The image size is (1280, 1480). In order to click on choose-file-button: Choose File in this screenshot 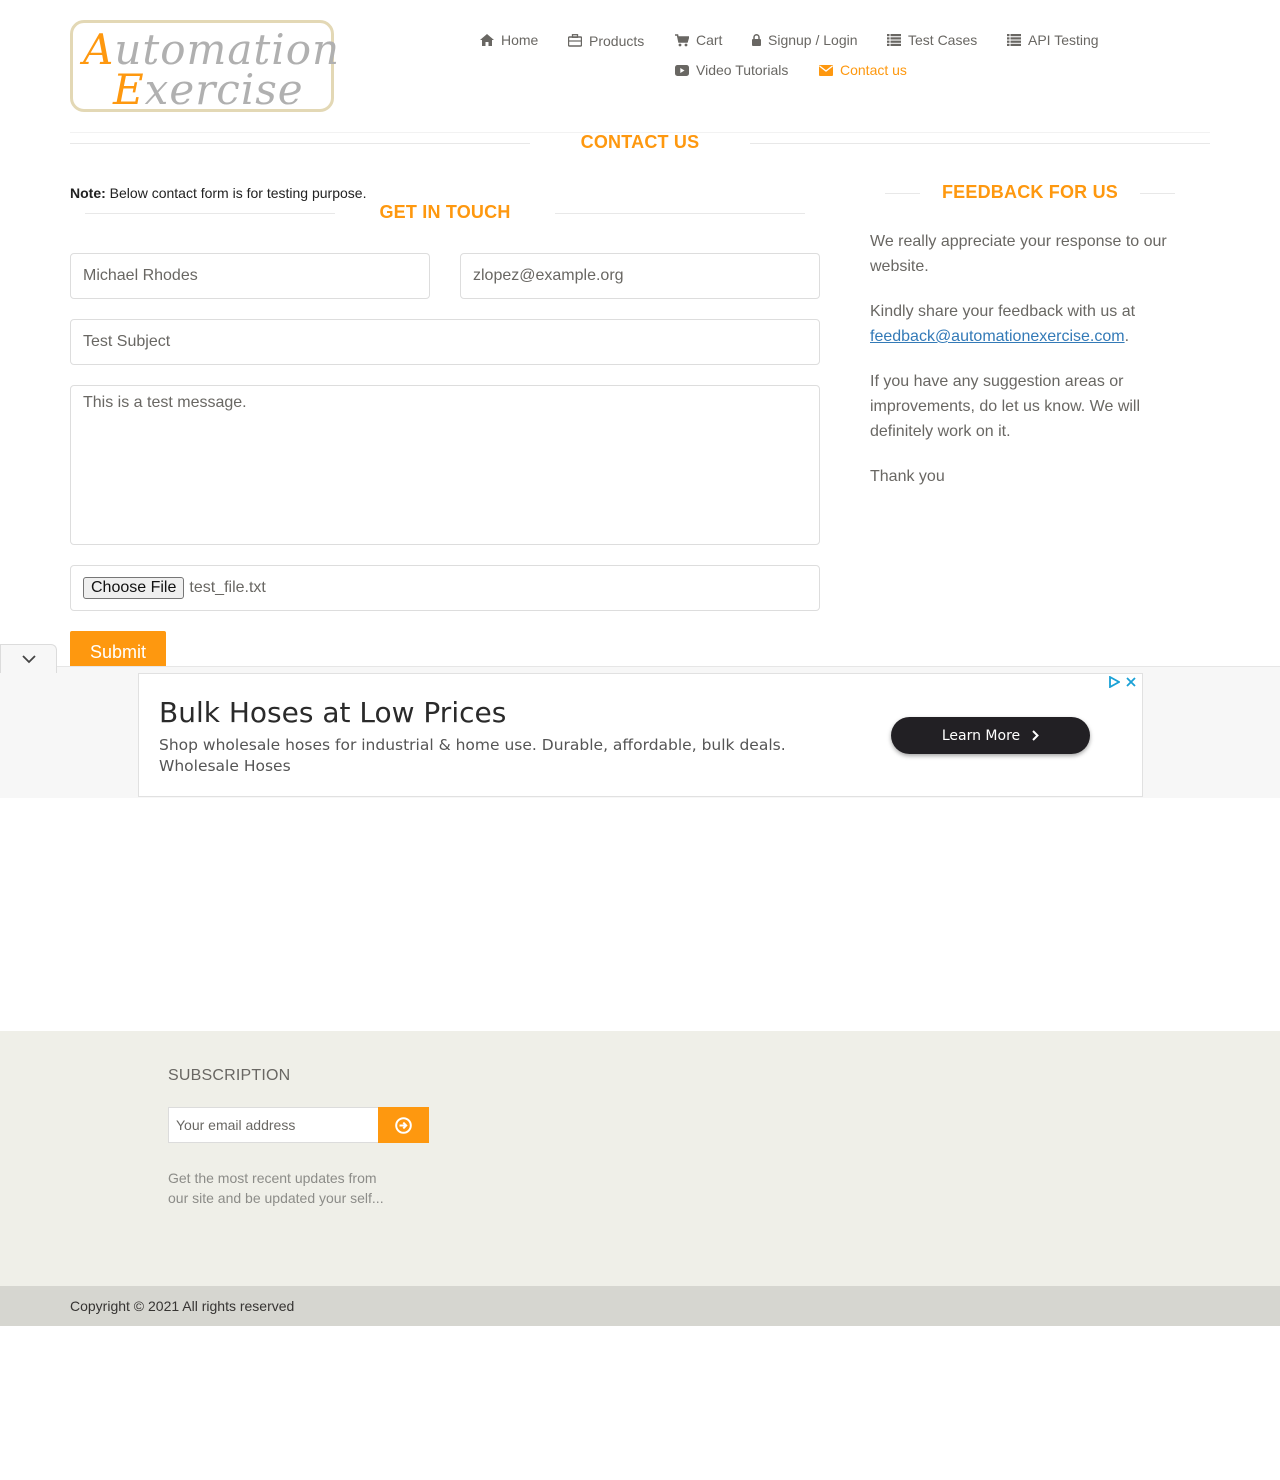, I will do `click(134, 588)`.